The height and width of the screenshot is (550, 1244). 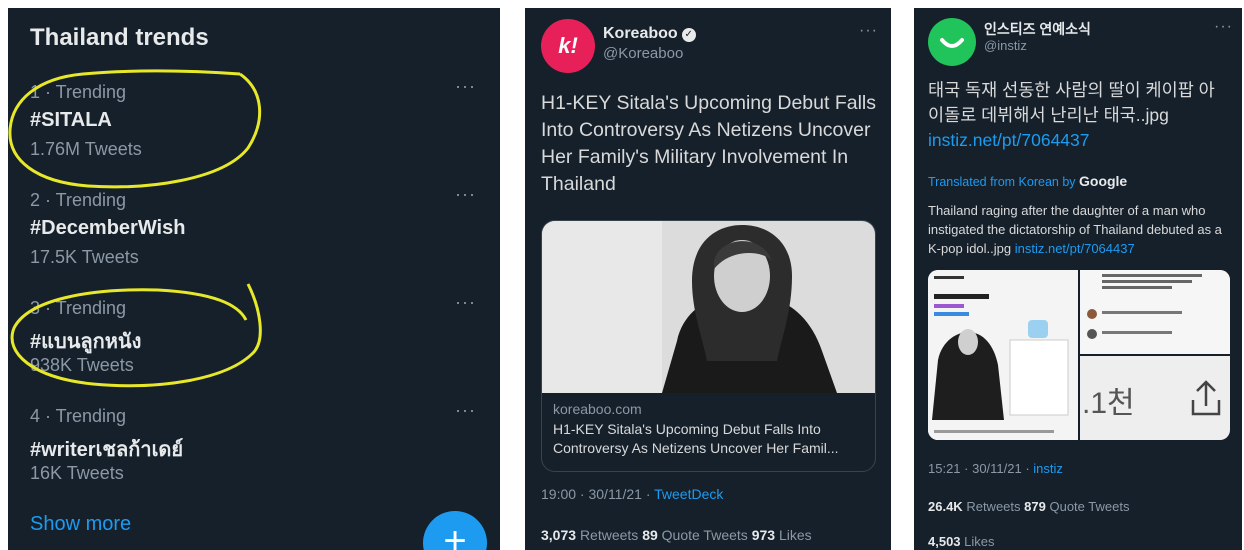 I want to click on timestamp-text: 15:21 · 30/11/21 ·, so click(x=981, y=468).